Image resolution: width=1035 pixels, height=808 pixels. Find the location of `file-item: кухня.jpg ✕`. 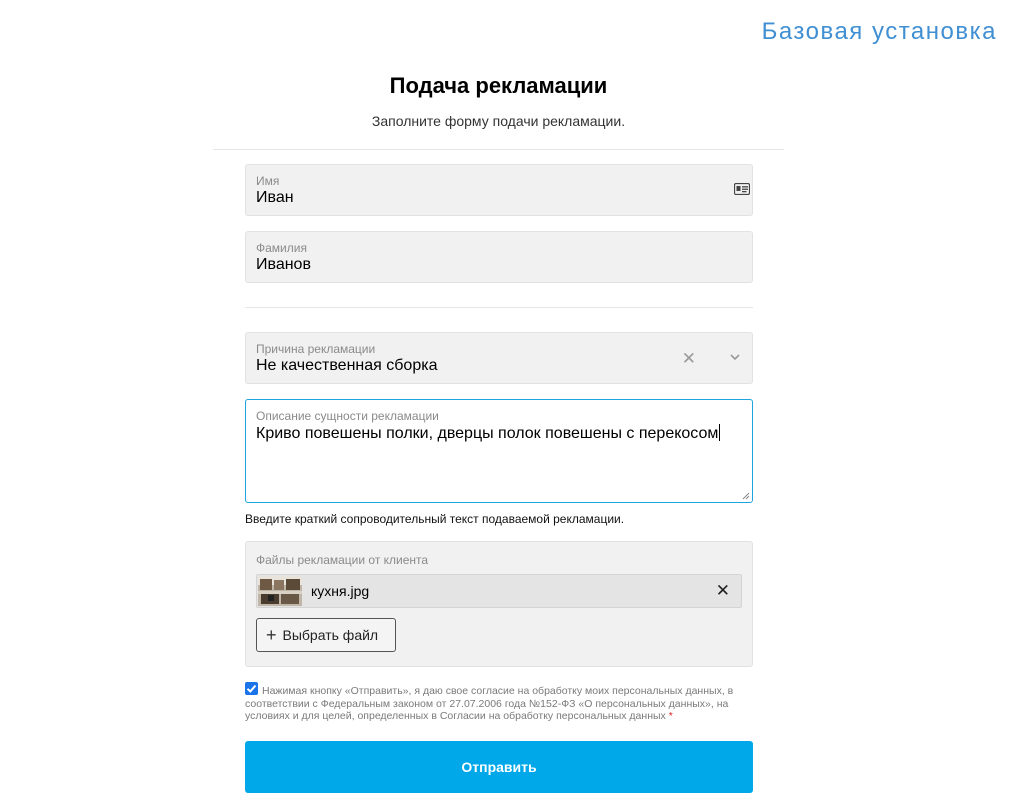

file-item: кухня.jpg ✕ is located at coordinates (499, 591).